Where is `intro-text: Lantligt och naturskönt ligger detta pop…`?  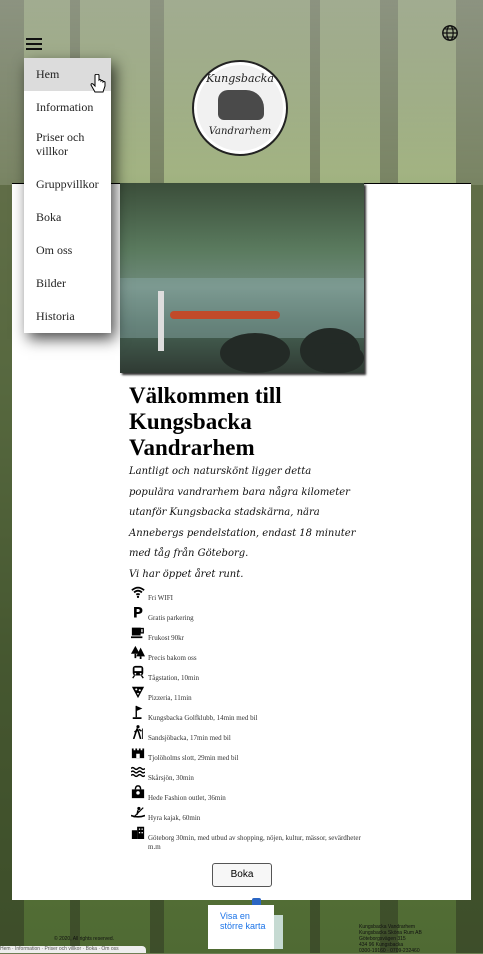 intro-text: Lantligt och naturskönt ligger detta pop… is located at coordinates (244, 523).